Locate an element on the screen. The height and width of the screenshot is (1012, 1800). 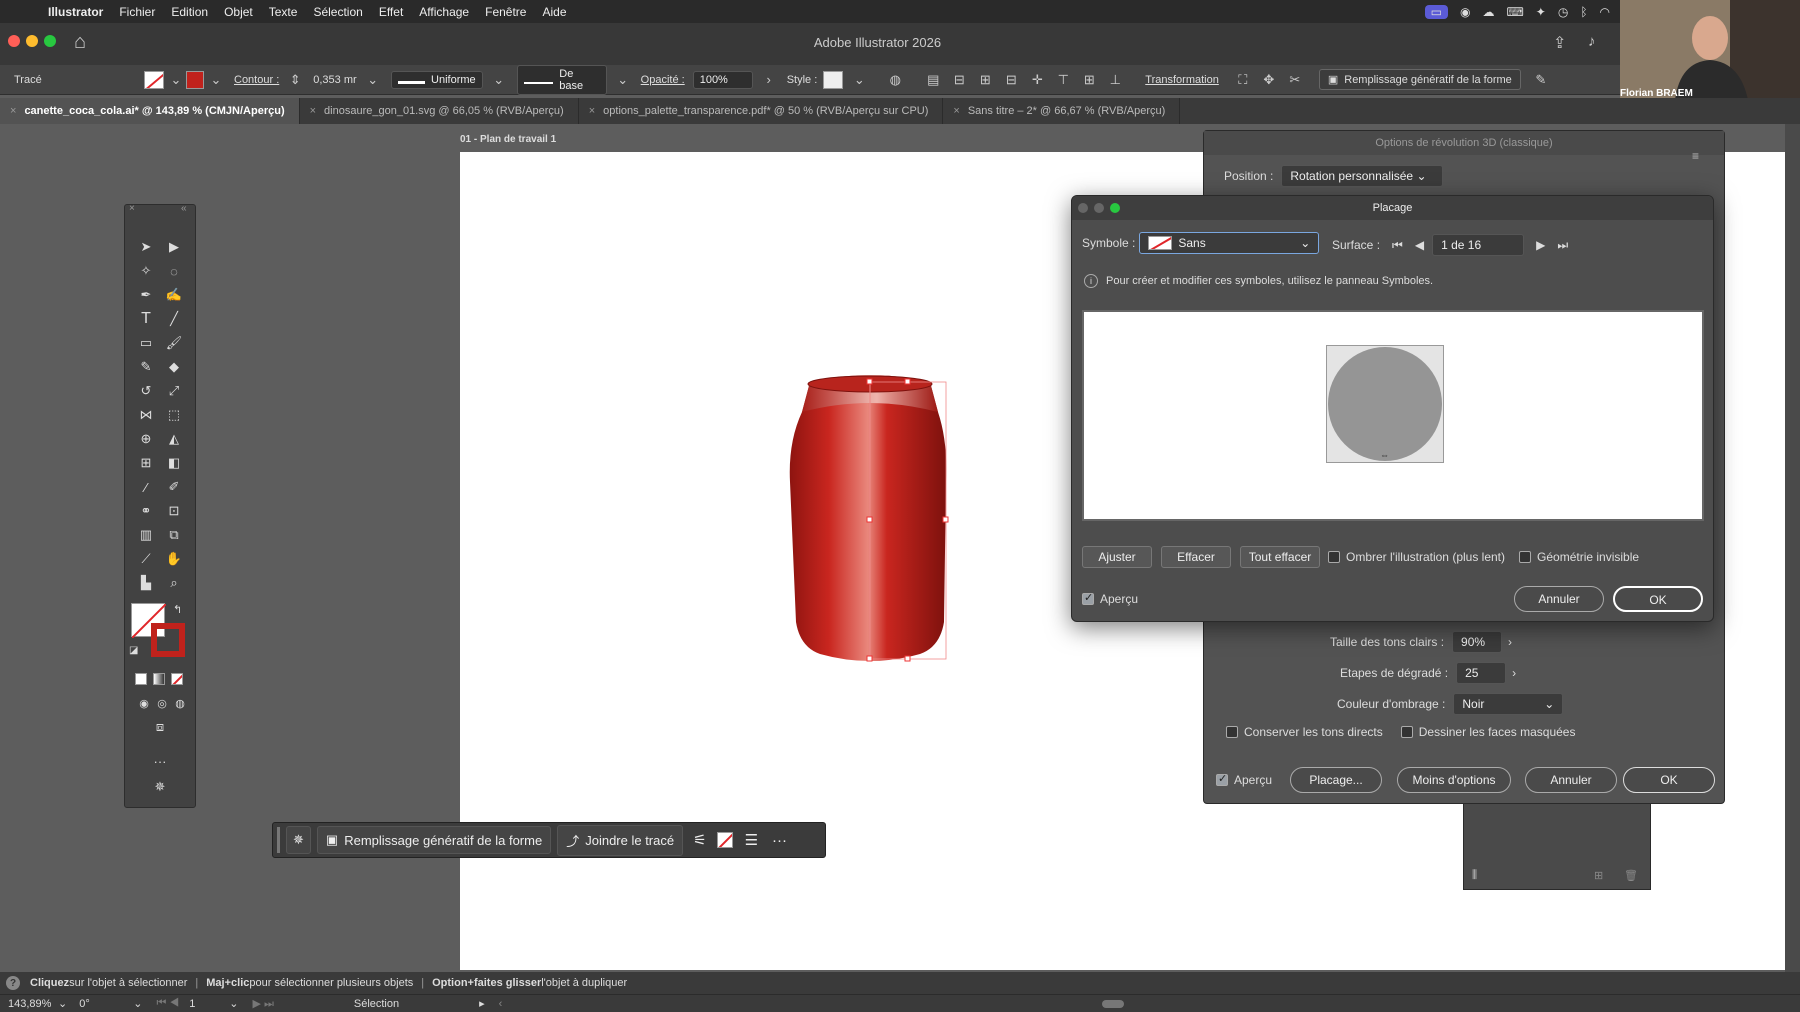
direct-selection-tool-icon: ▶ is located at coordinates (174, 247).